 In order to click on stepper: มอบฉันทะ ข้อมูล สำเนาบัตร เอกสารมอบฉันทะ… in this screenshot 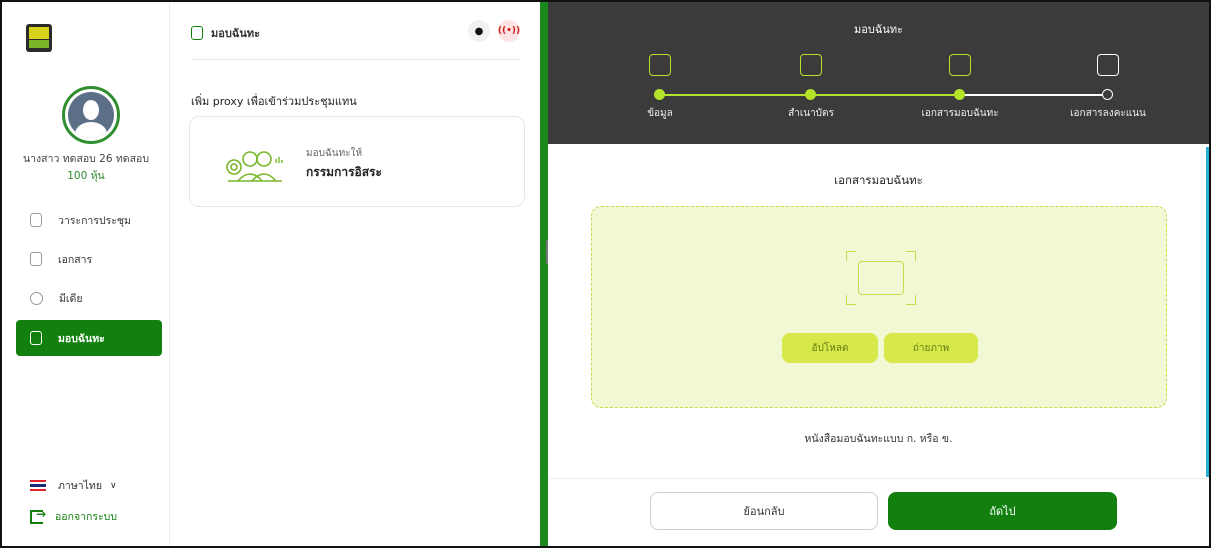, I will do `click(878, 73)`.